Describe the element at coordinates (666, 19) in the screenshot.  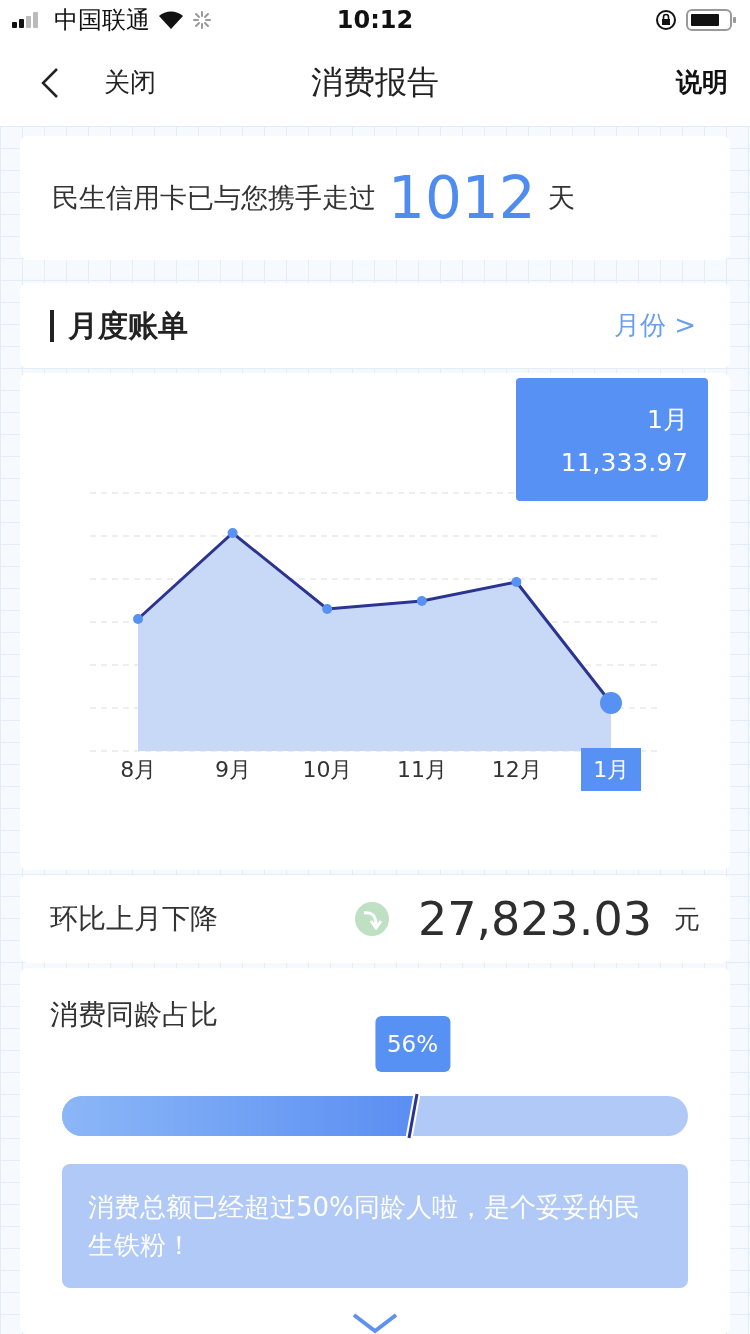
I see `rotation-lock-icon` at that location.